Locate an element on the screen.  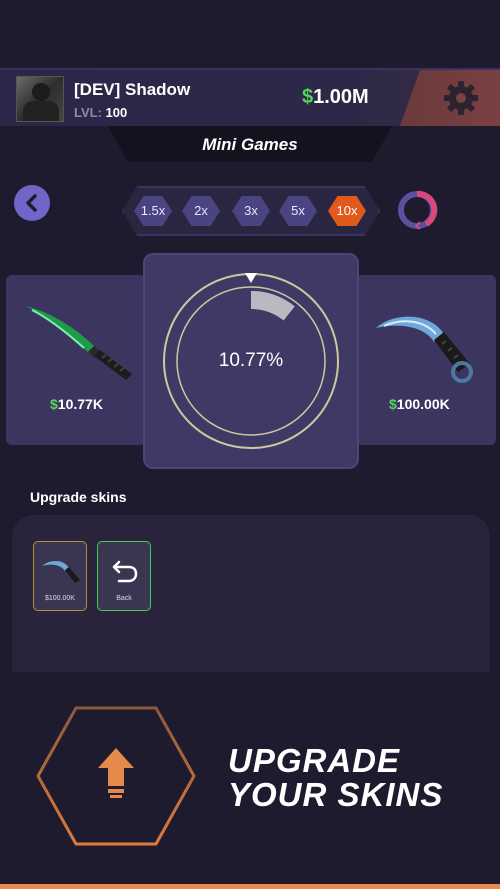
cta-line-1: UPGRADE is located at coordinates (314, 760).